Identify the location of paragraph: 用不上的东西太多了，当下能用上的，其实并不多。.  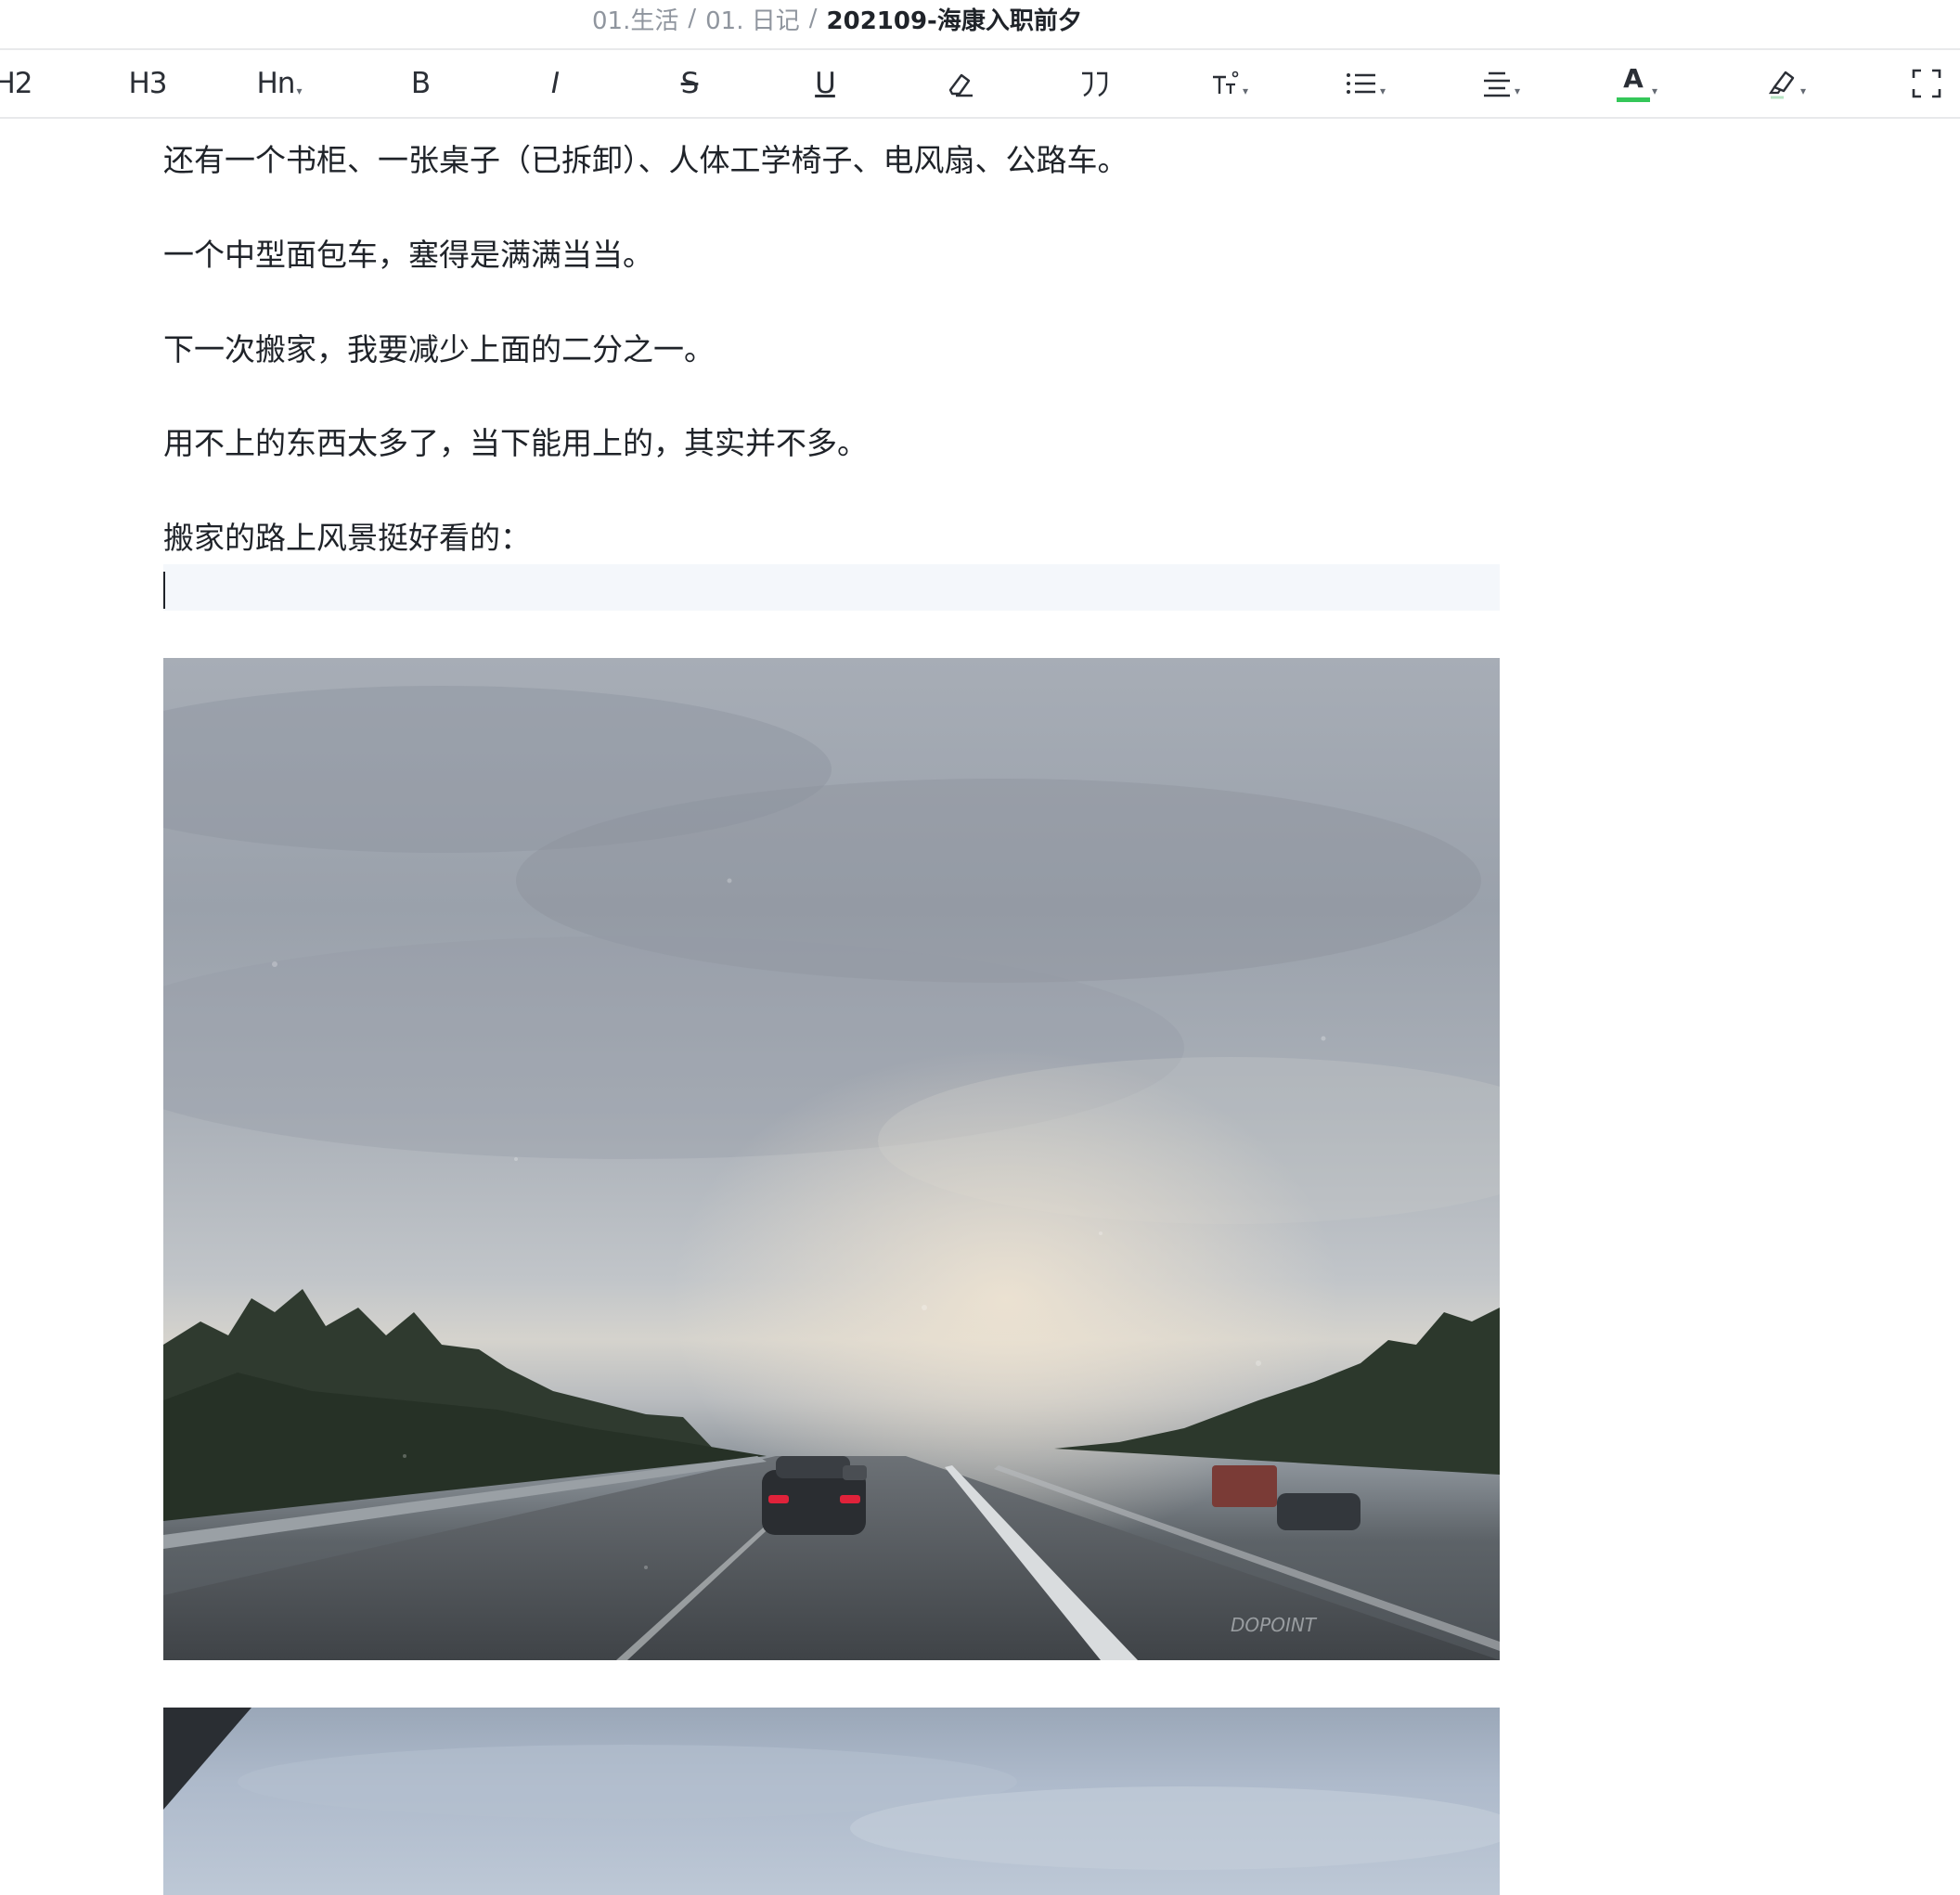
(515, 443).